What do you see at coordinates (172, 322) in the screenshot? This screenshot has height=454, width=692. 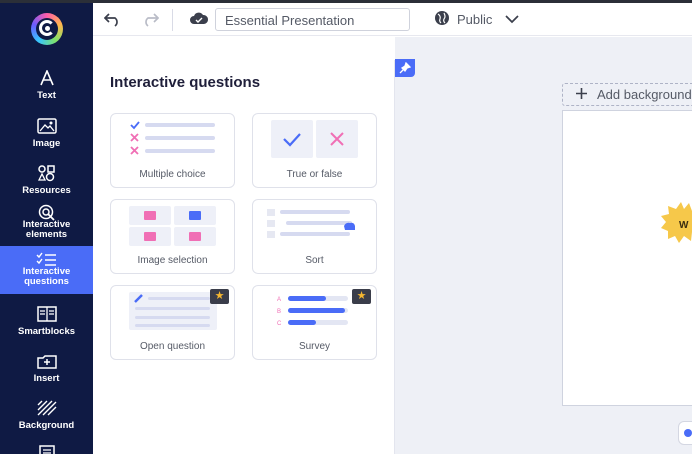 I see `card-open-question: ★ Open question` at bounding box center [172, 322].